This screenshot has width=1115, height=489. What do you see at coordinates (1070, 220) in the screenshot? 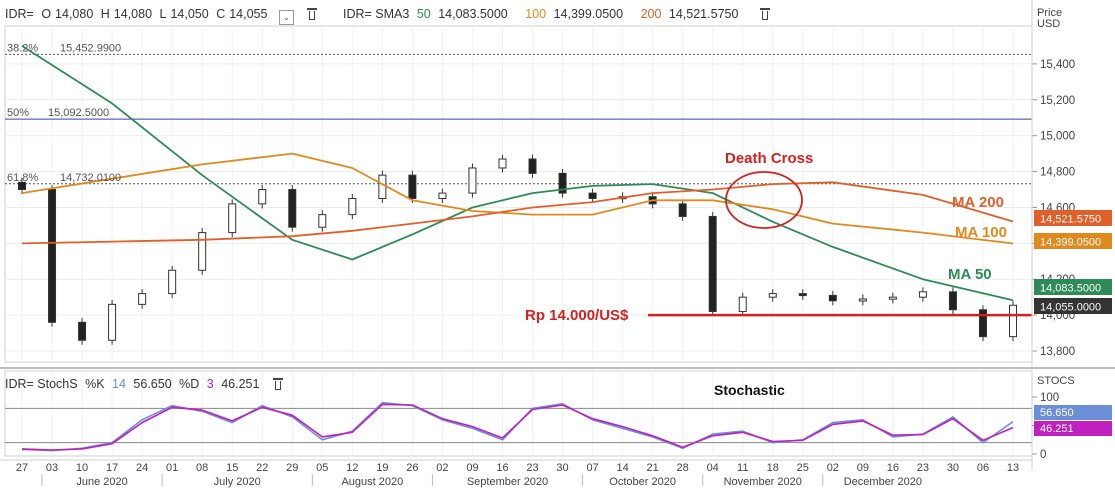
I see `last-value-text: 14,521.5750` at bounding box center [1070, 220].